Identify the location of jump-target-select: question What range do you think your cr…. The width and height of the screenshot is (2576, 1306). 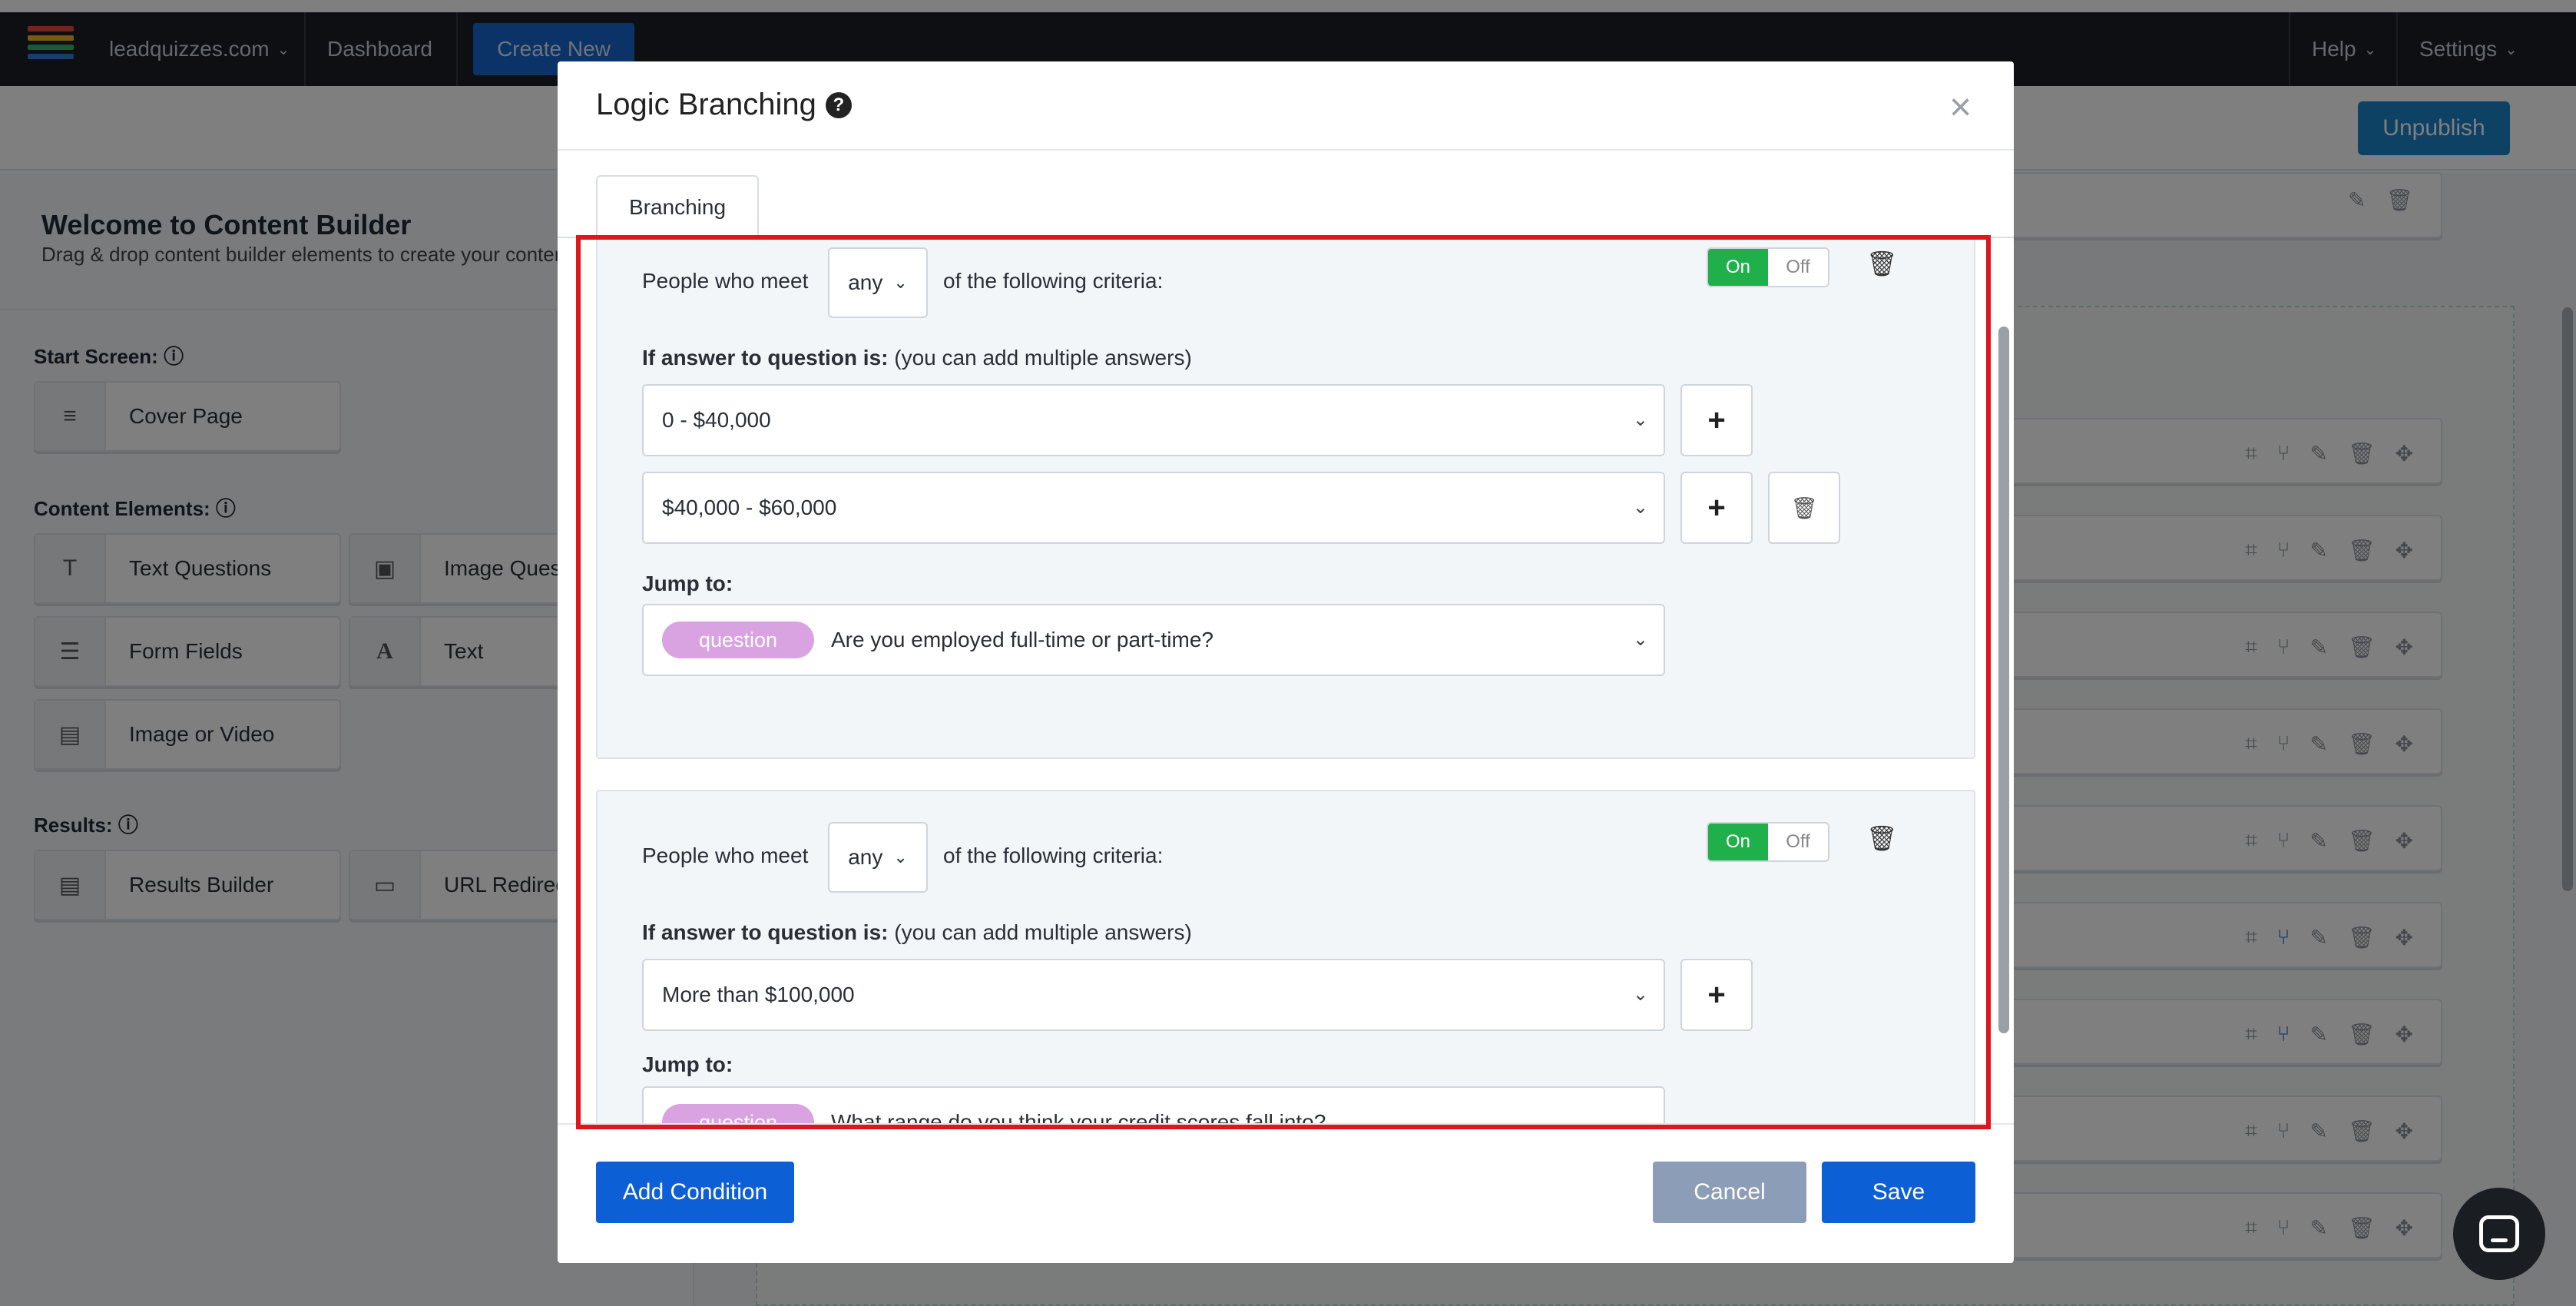
(1153, 1104).